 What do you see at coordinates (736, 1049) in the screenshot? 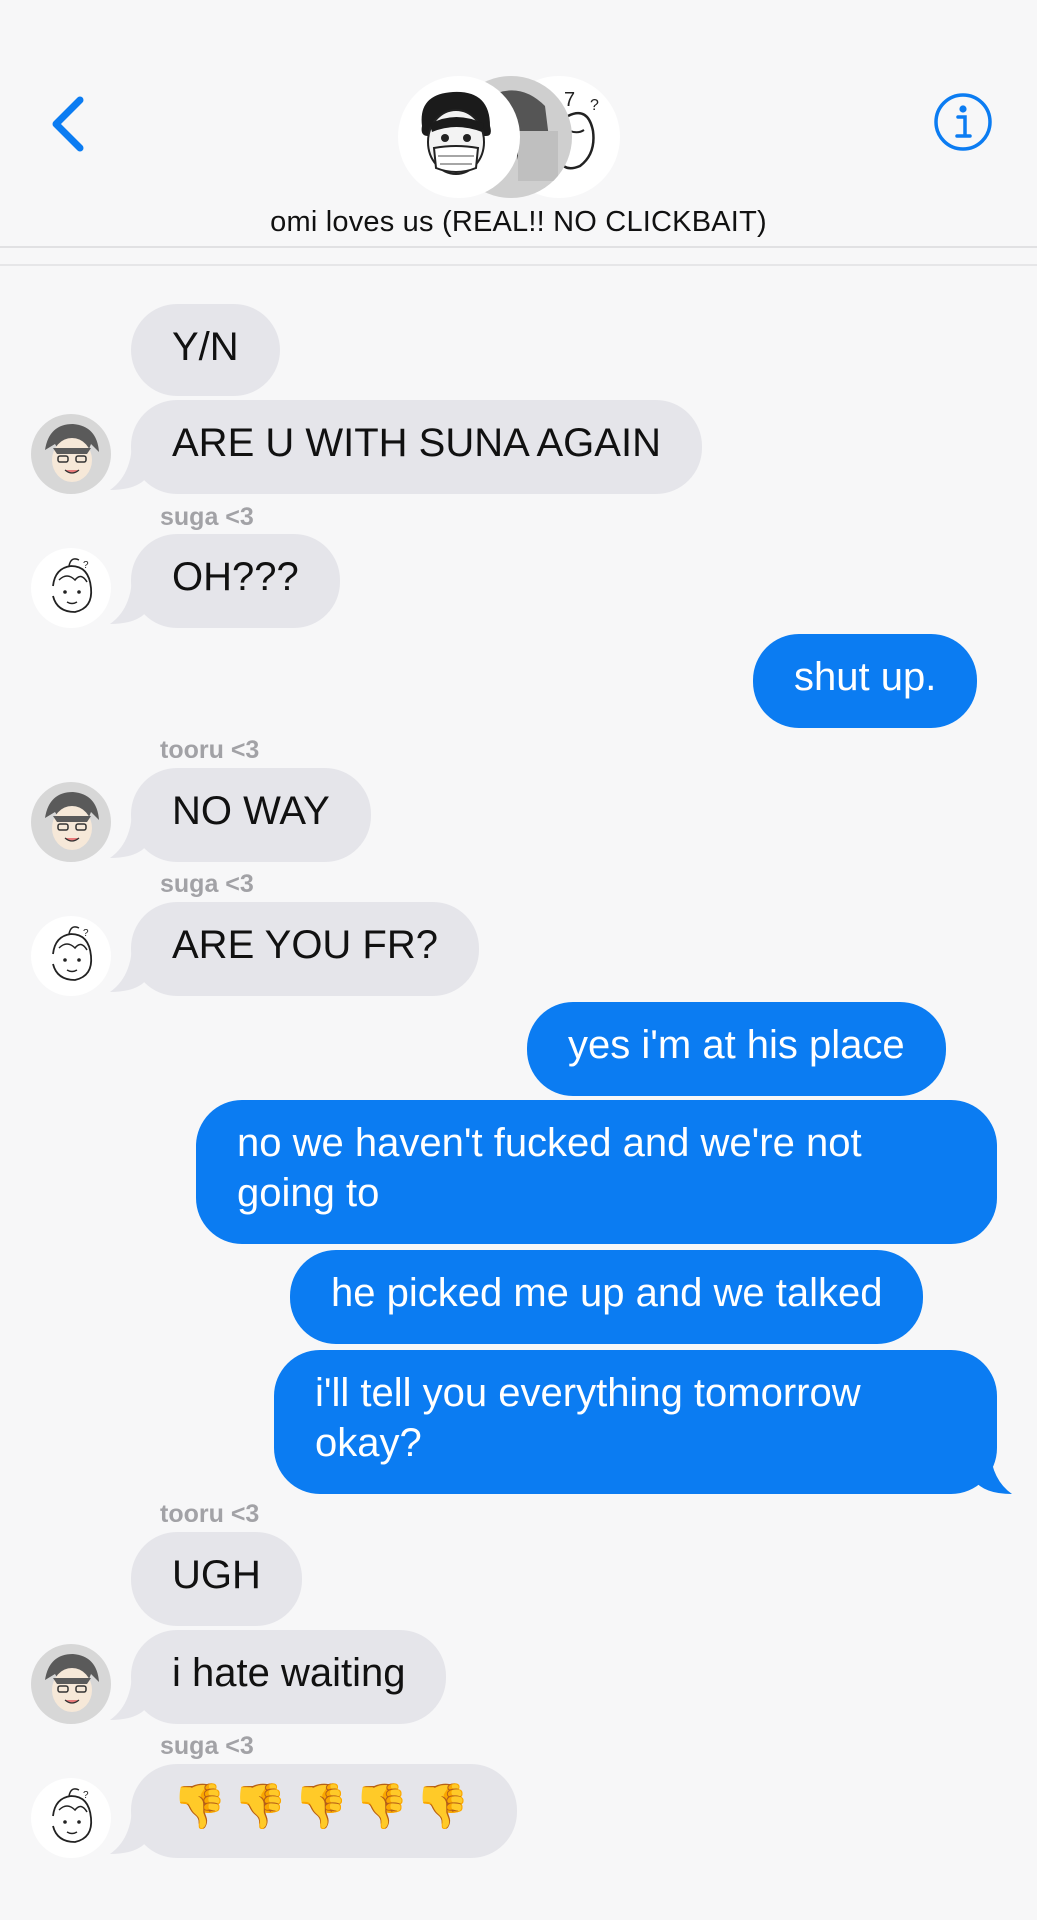
I see `message-bubble-outgoing: yes i'm at his place` at bounding box center [736, 1049].